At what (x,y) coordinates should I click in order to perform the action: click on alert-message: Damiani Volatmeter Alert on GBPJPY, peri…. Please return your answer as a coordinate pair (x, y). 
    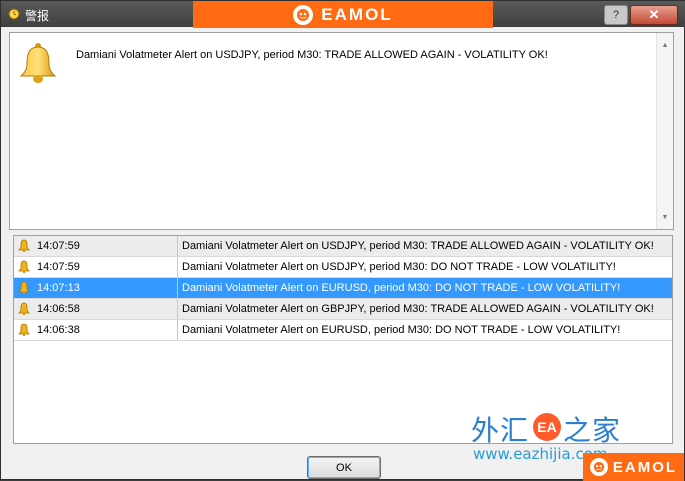
    Looking at the image, I should click on (418, 309).